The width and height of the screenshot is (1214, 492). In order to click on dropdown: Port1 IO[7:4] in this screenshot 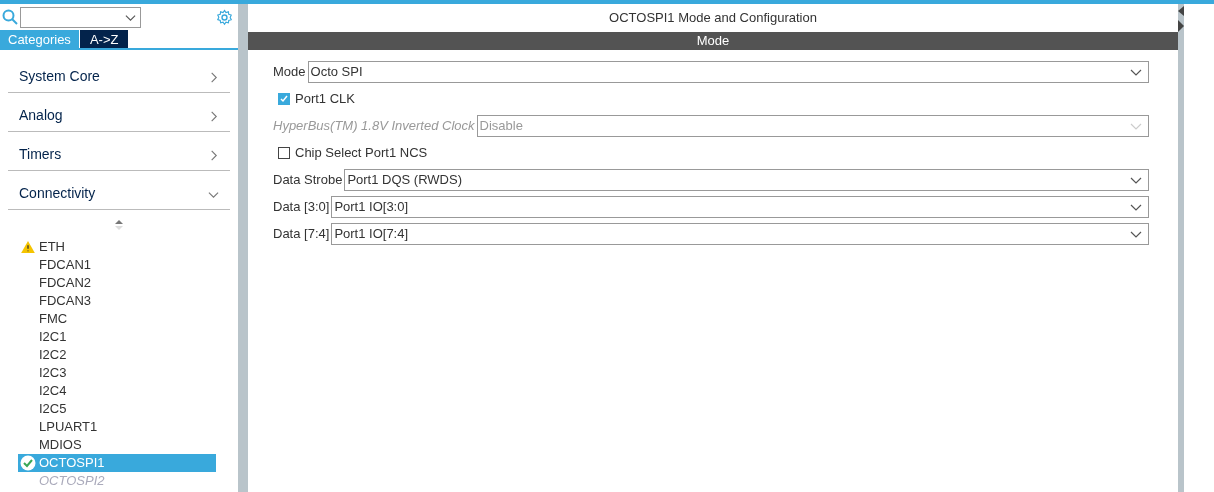, I will do `click(740, 233)`.